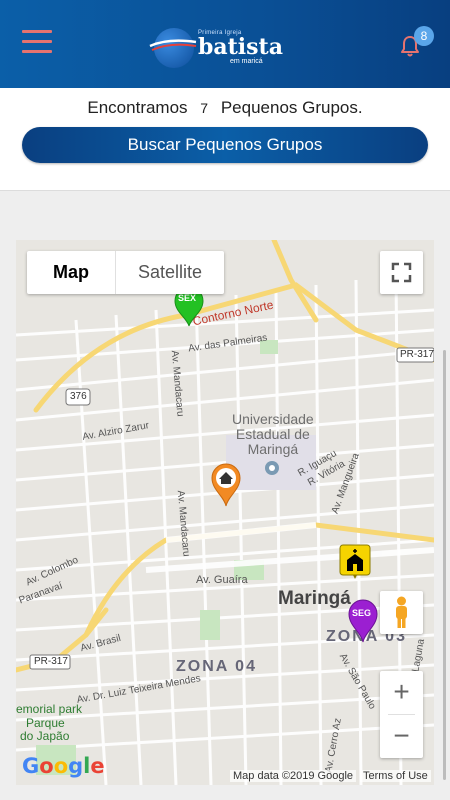 The height and width of the screenshot is (800, 450). What do you see at coordinates (51, 661) in the screenshot?
I see `label-pr317-bottom: PR-317` at bounding box center [51, 661].